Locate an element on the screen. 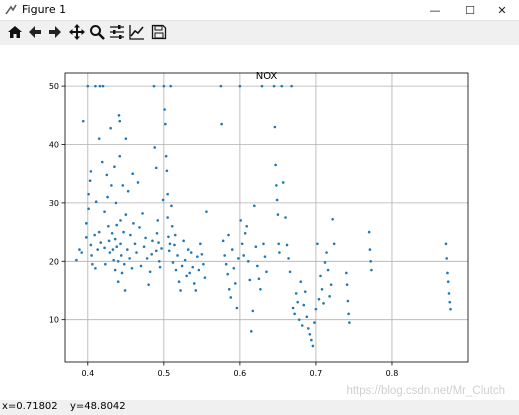  zoom-icon is located at coordinates (97, 32).